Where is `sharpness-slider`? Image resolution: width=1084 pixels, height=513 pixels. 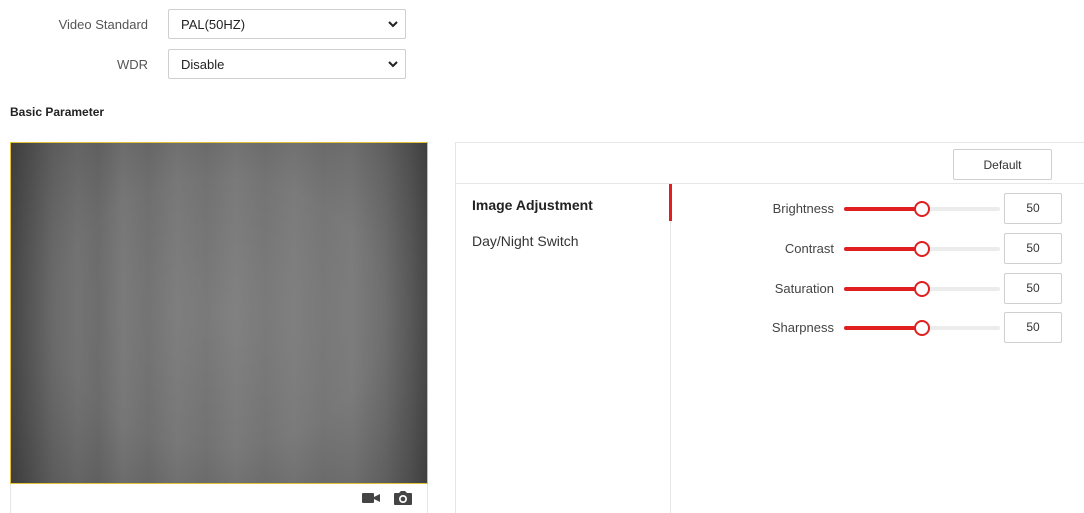 sharpness-slider is located at coordinates (922, 328).